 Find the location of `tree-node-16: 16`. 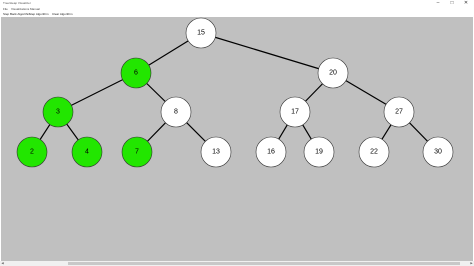

tree-node-16: 16 is located at coordinates (271, 152).